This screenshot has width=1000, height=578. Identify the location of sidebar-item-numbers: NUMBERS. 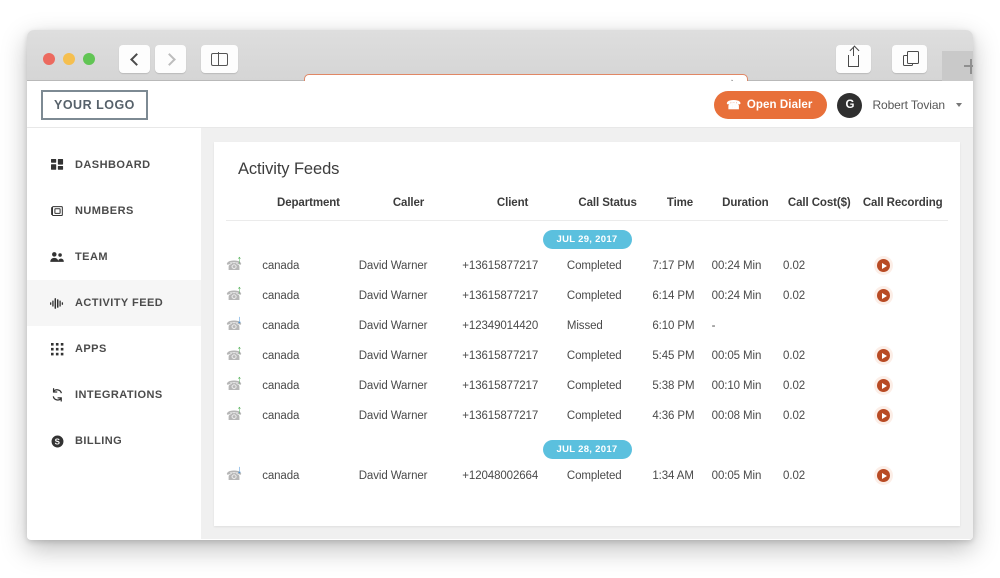
(114, 211).